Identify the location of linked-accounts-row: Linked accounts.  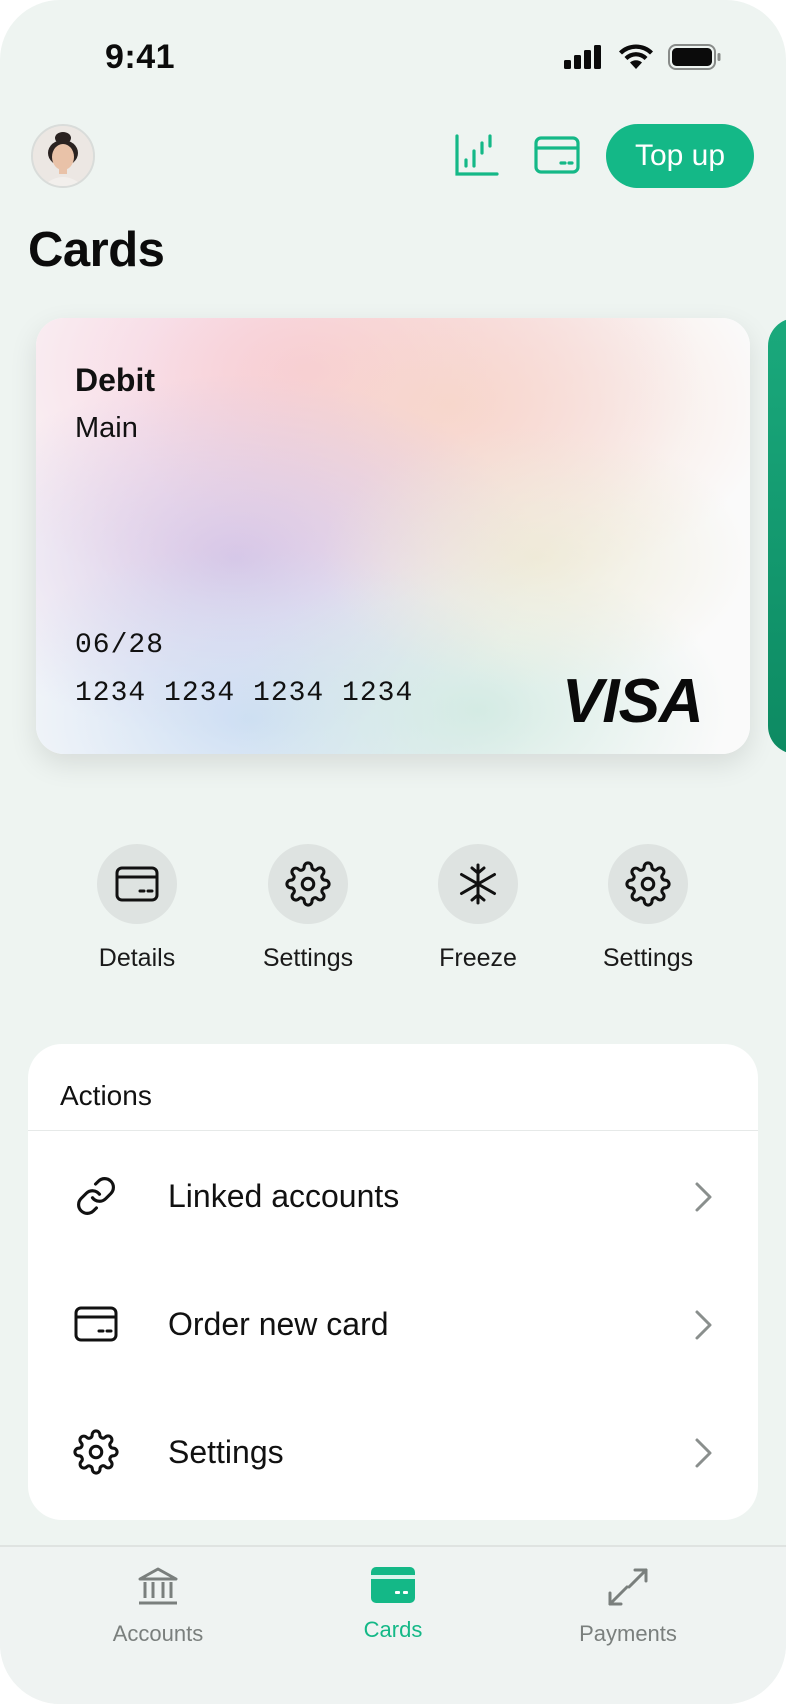
(393, 1196).